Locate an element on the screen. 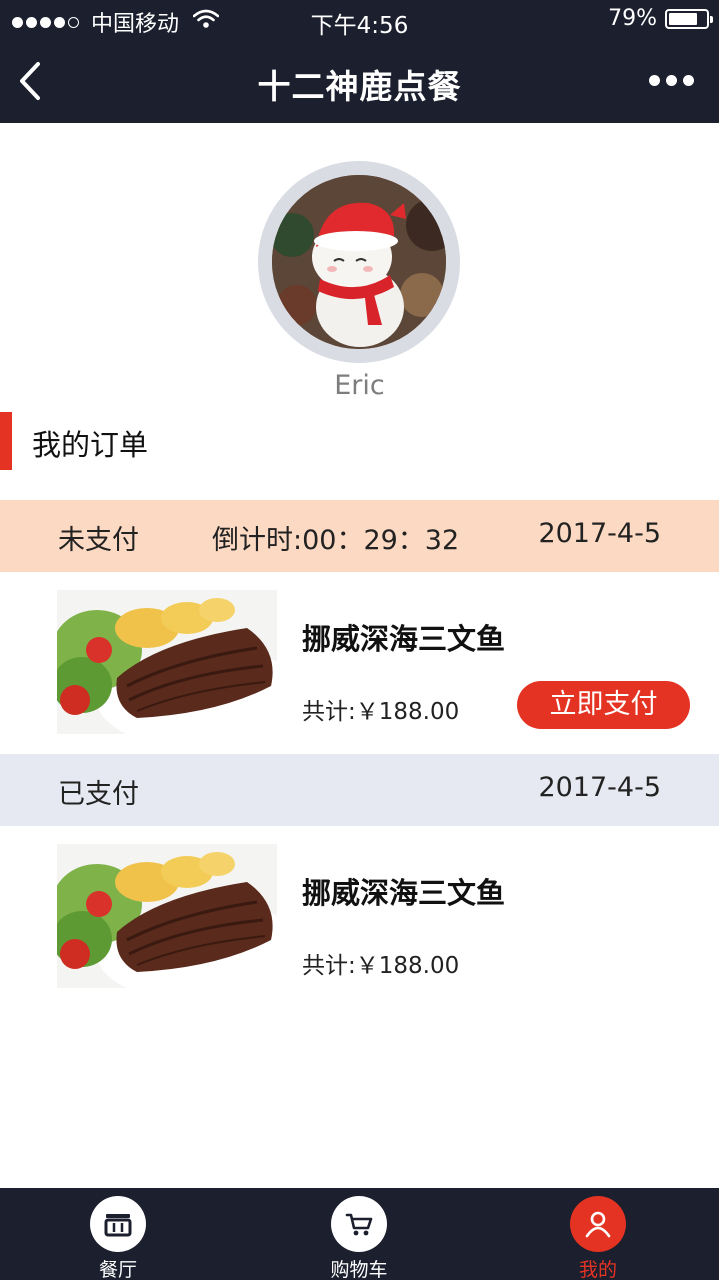 This screenshot has height=1280, width=719. order-item: 挪威深海三文鱼 共计:￥188.00 is located at coordinates (359, 917).